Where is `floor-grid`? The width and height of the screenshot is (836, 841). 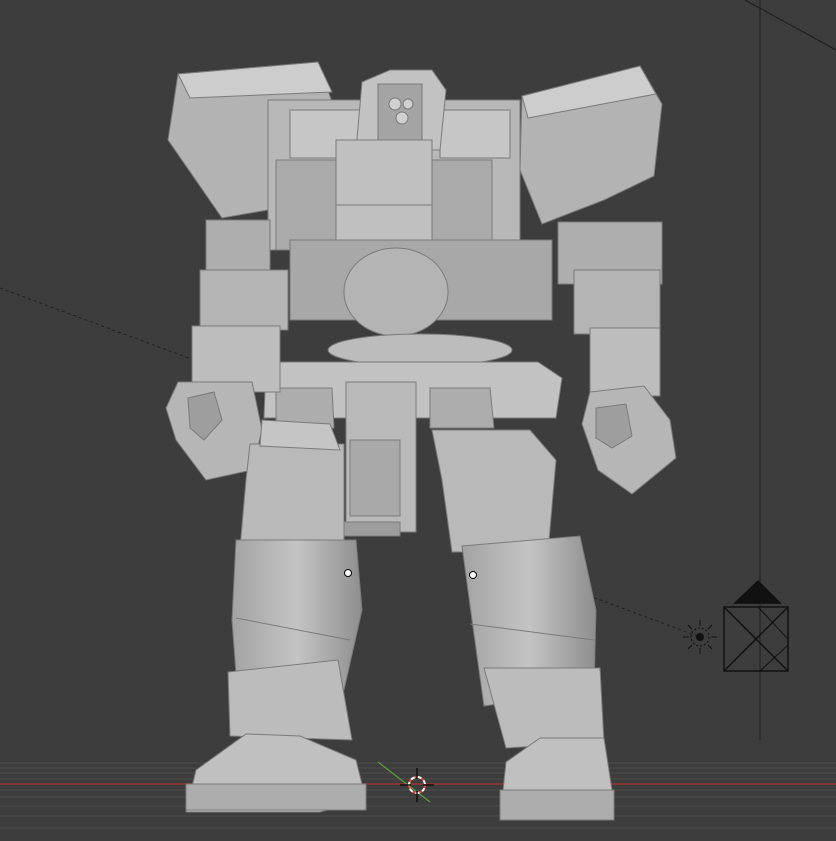
floor-grid is located at coordinates (418, 795).